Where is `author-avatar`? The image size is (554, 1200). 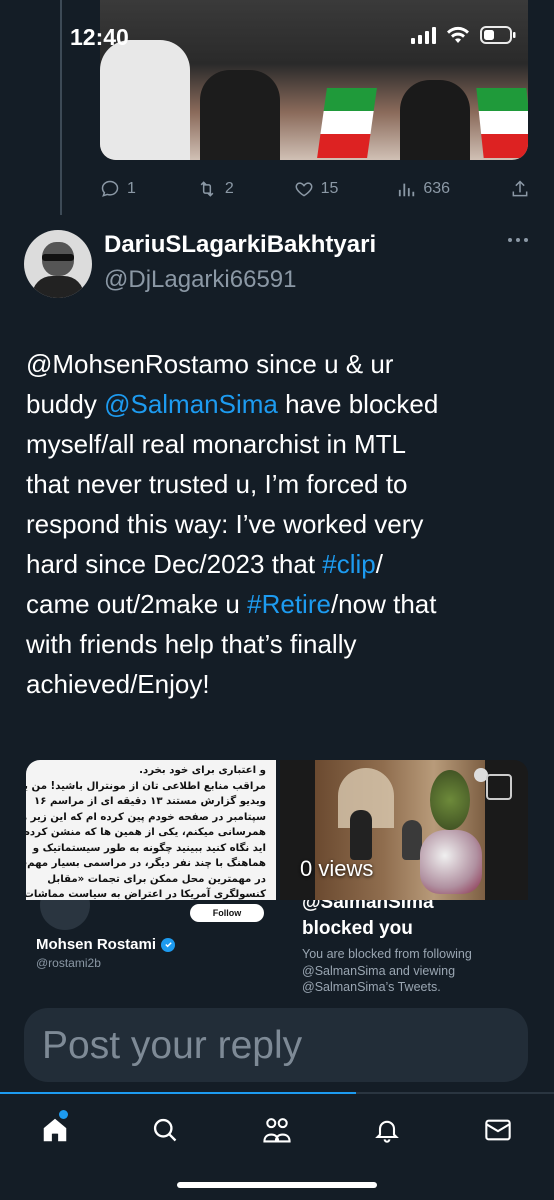 author-avatar is located at coordinates (58, 264).